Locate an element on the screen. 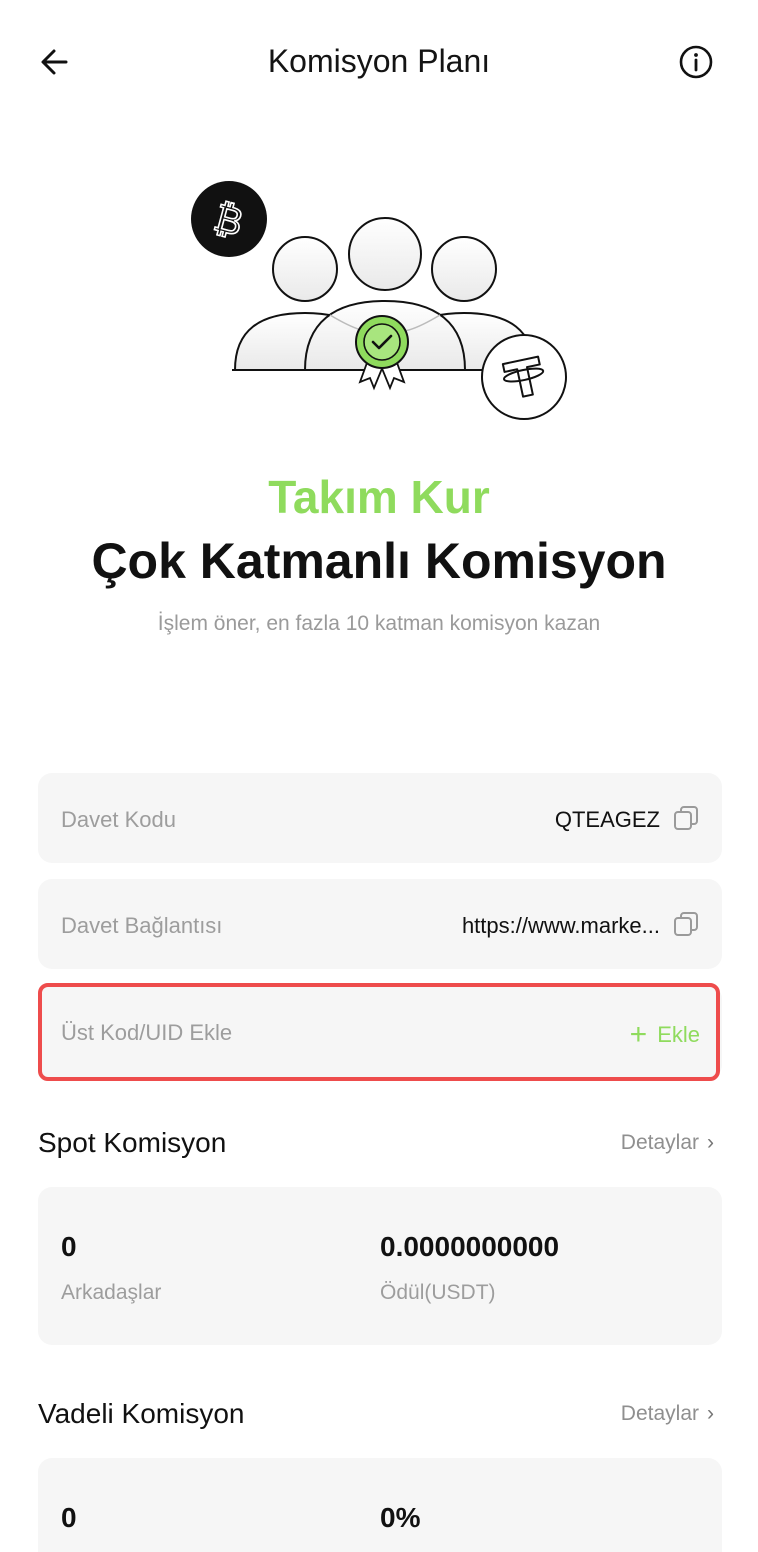 Image resolution: width=758 pixels, height=1552 pixels. plus-icon: + is located at coordinates (638, 1034).